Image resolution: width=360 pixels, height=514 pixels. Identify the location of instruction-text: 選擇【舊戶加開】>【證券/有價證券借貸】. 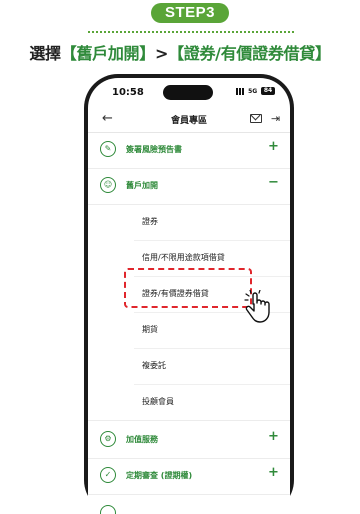
(180, 52).